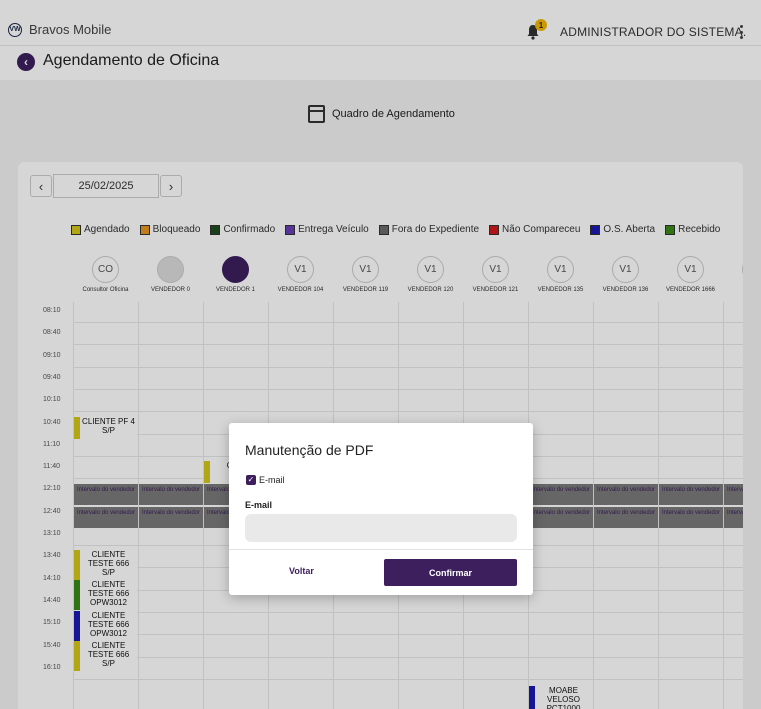 The width and height of the screenshot is (761, 709). Describe the element at coordinates (259, 505) in the screenshot. I see `email-field-label: E-mail` at that location.